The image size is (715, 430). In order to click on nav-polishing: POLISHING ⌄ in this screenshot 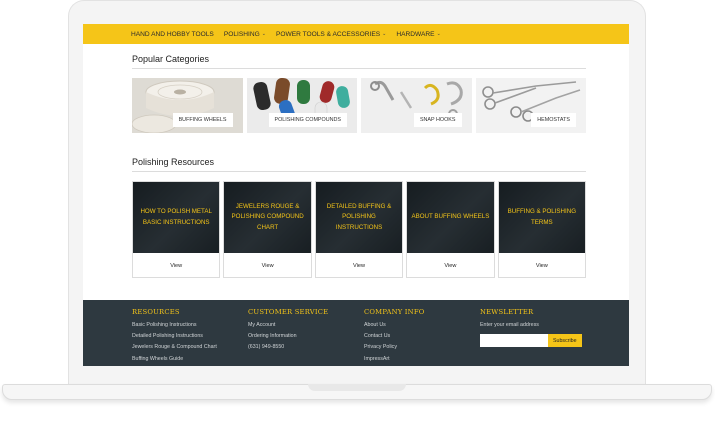, I will do `click(245, 34)`.